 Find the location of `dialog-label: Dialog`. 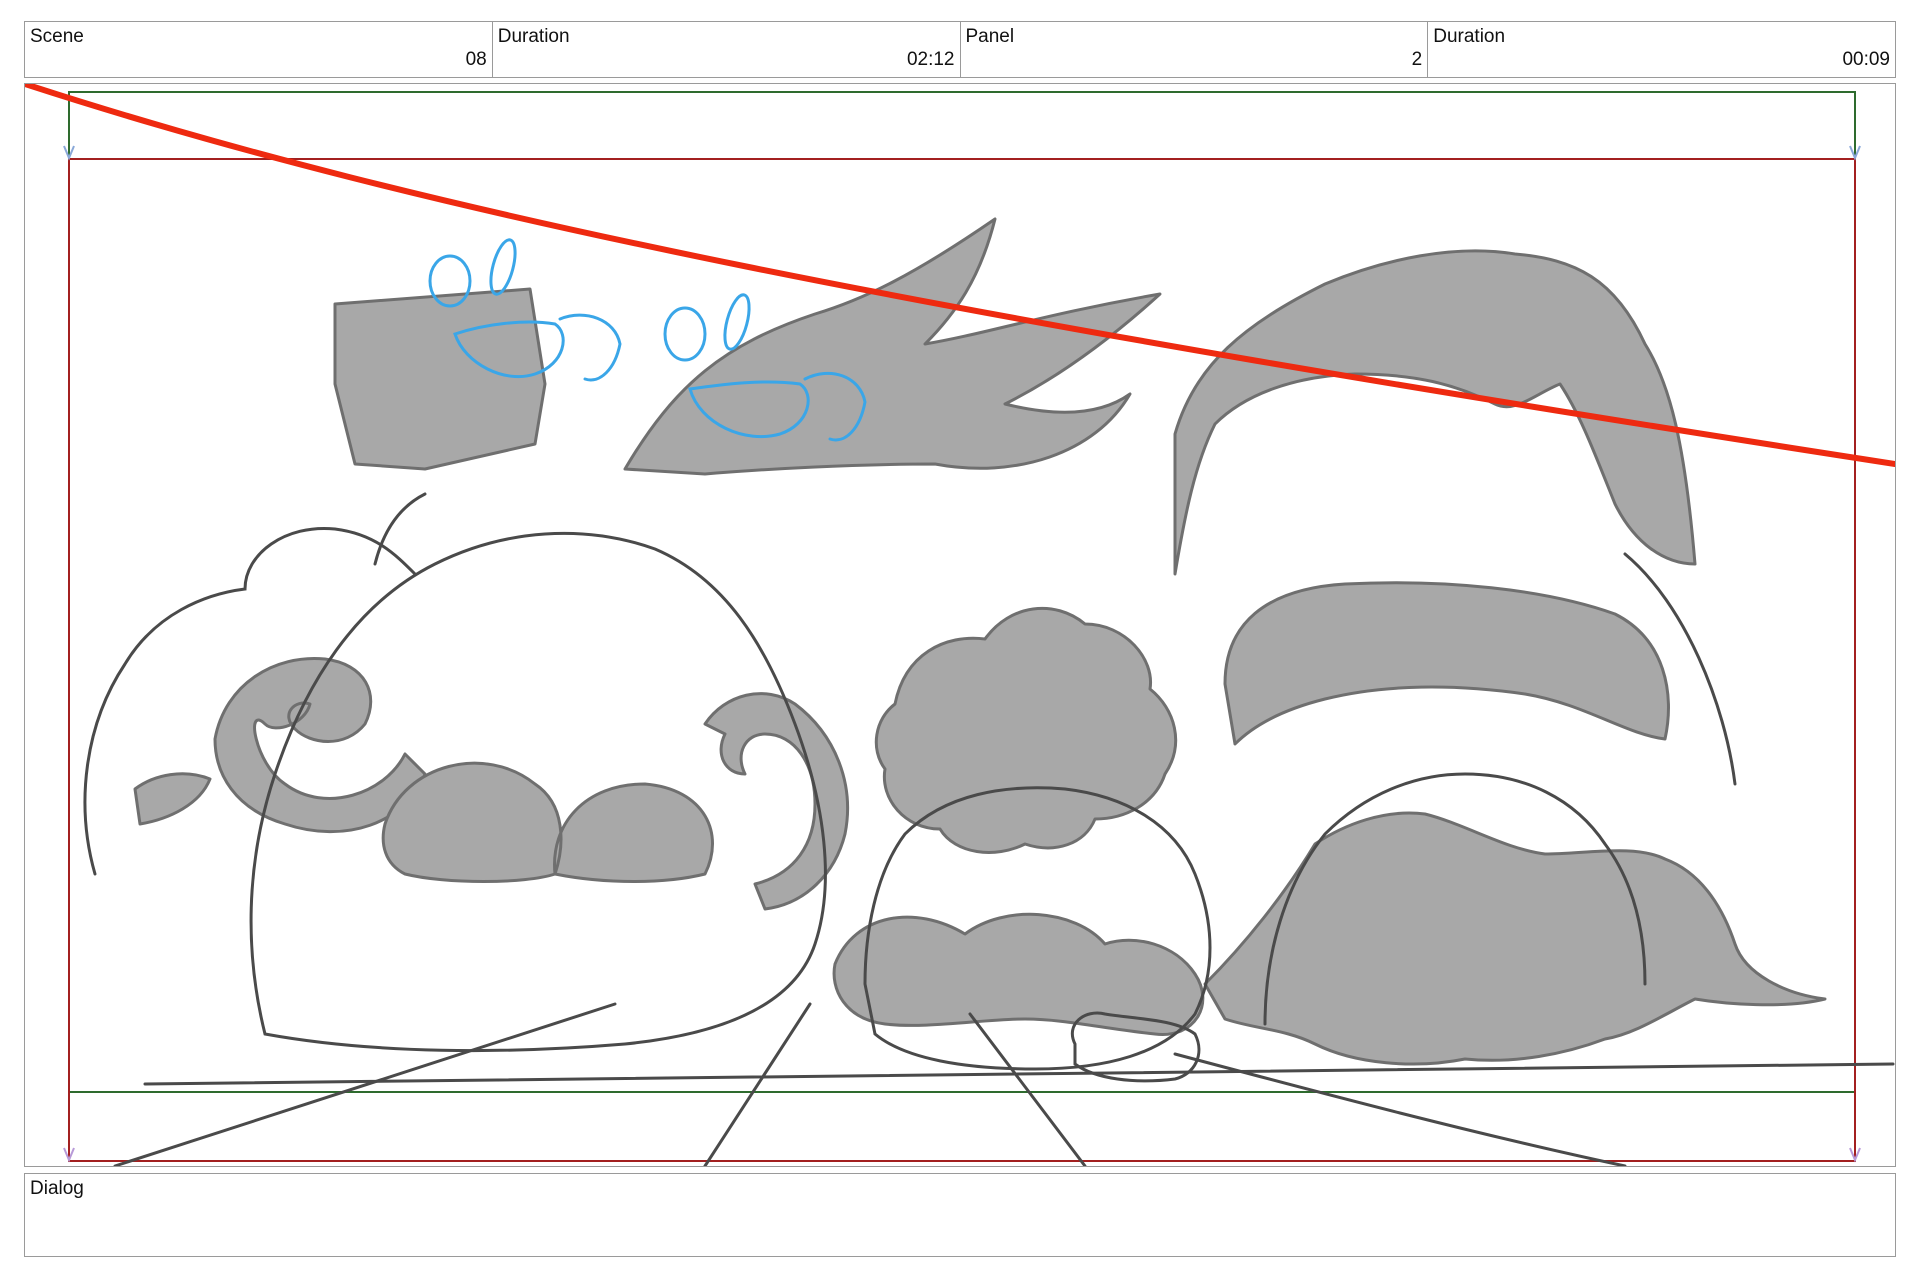

dialog-label: Dialog is located at coordinates (57, 1188).